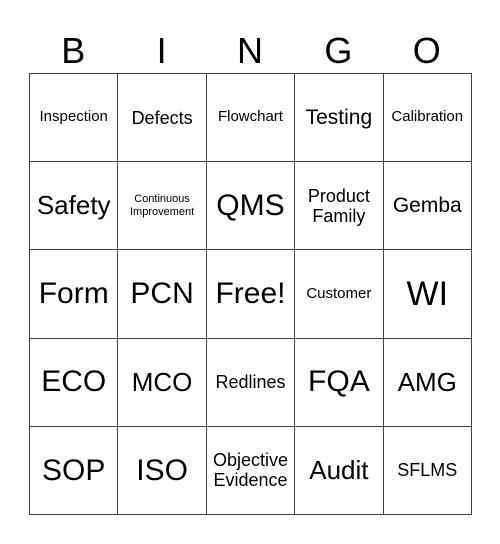 This screenshot has height=544, width=500. I want to click on bingo-cell: Audit, so click(339, 470).